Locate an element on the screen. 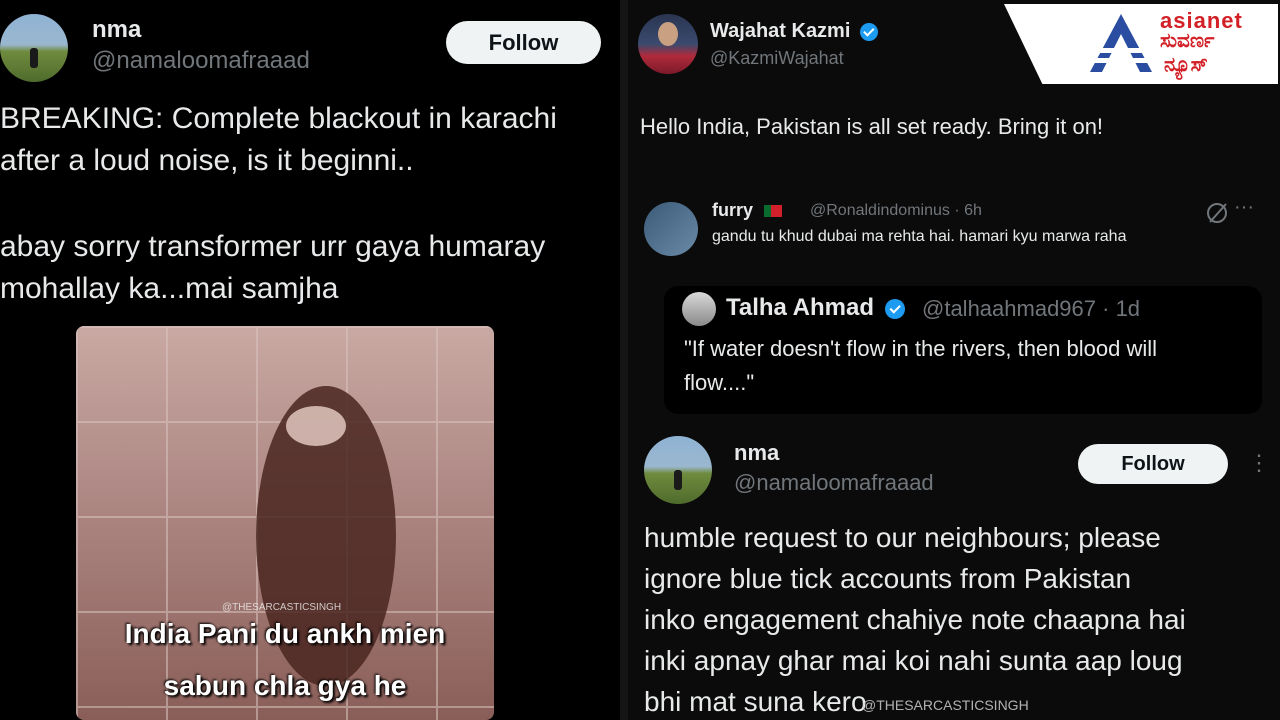  quote-author-name: Talha Ahmad is located at coordinates (815, 308).